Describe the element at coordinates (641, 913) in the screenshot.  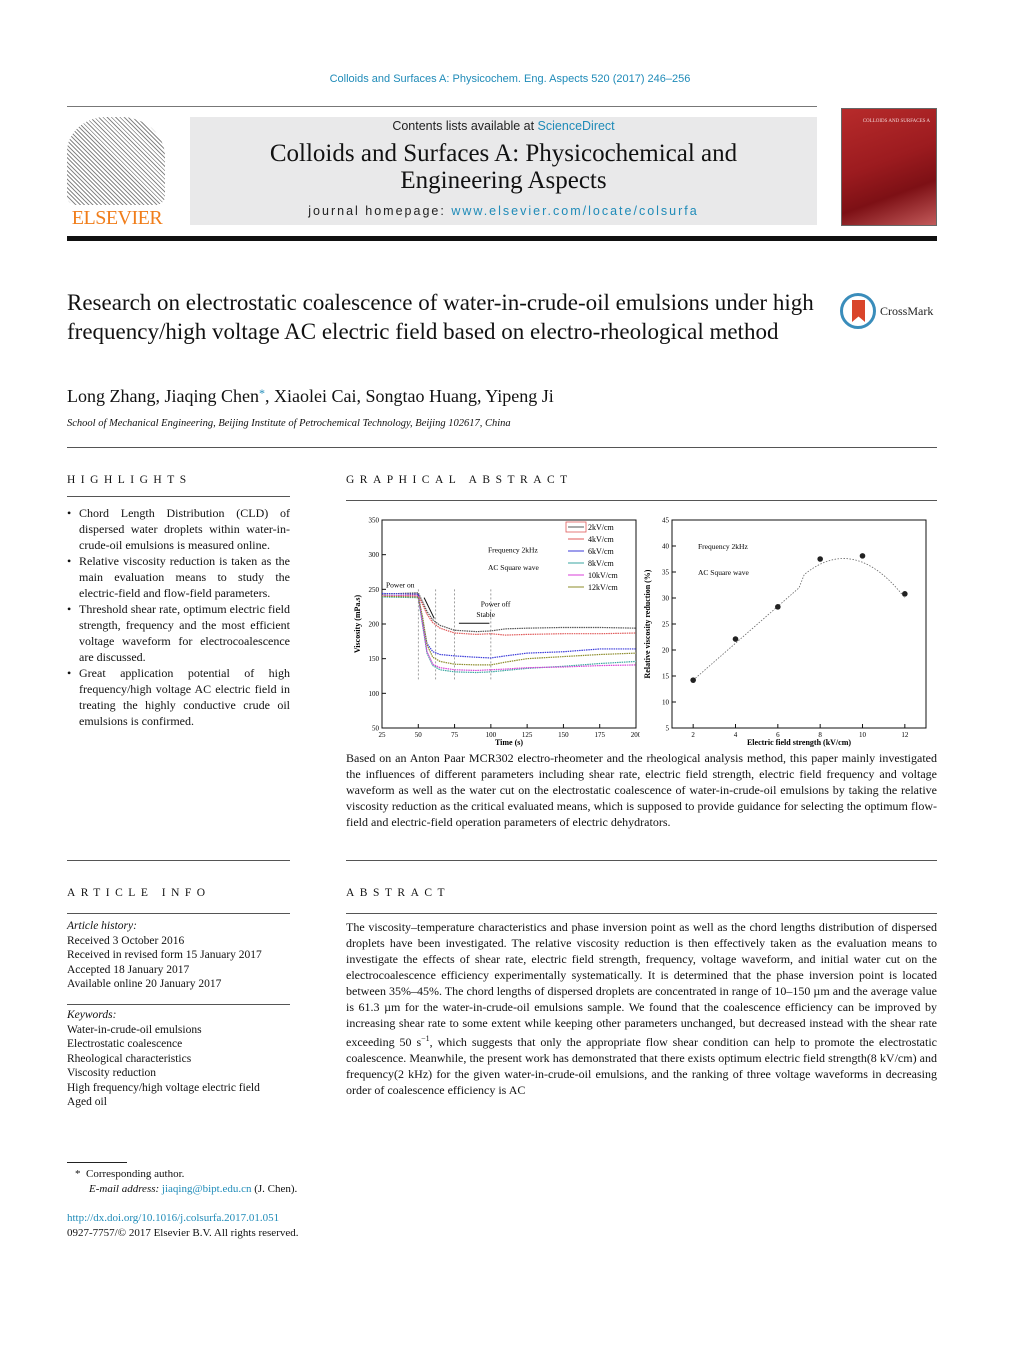
I see `abstract-rule` at that location.